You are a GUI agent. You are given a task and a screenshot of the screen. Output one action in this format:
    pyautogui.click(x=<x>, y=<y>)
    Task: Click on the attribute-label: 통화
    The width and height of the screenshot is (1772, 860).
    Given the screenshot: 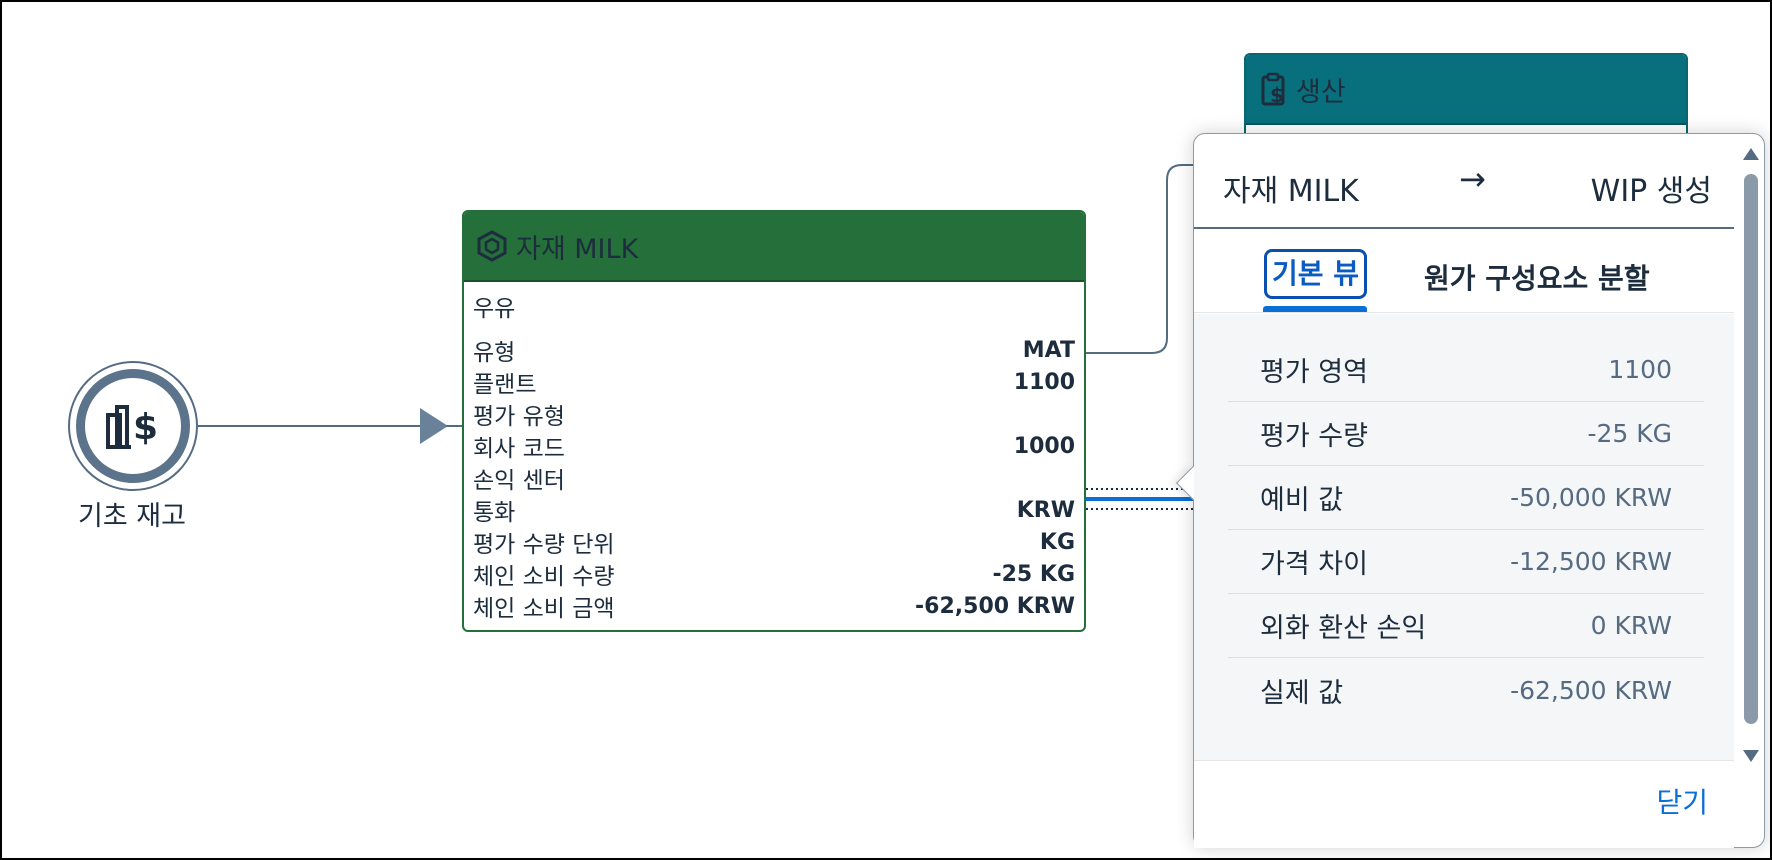 What is the action you would take?
    pyautogui.click(x=494, y=513)
    